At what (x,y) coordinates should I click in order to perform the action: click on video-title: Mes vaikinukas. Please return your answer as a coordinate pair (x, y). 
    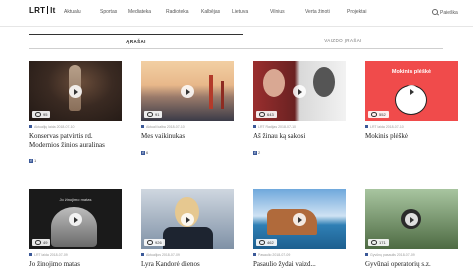
    Looking at the image, I should click on (187, 136).